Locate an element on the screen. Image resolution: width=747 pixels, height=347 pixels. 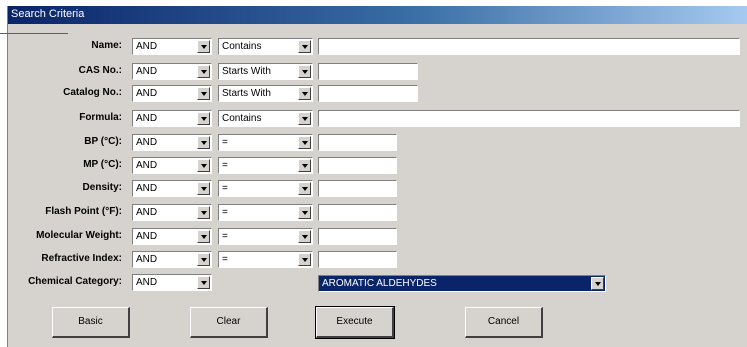
flash-point-operator-select: = is located at coordinates (265, 212).